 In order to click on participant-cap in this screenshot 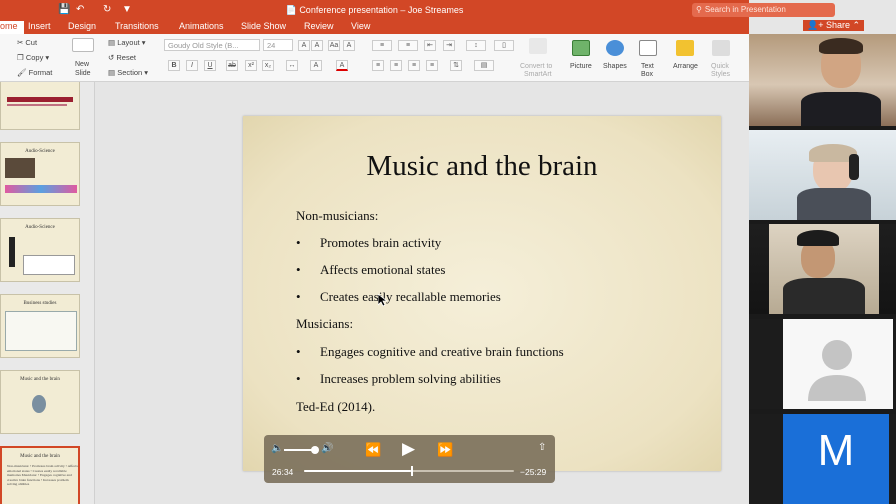, I will do `click(818, 238)`.